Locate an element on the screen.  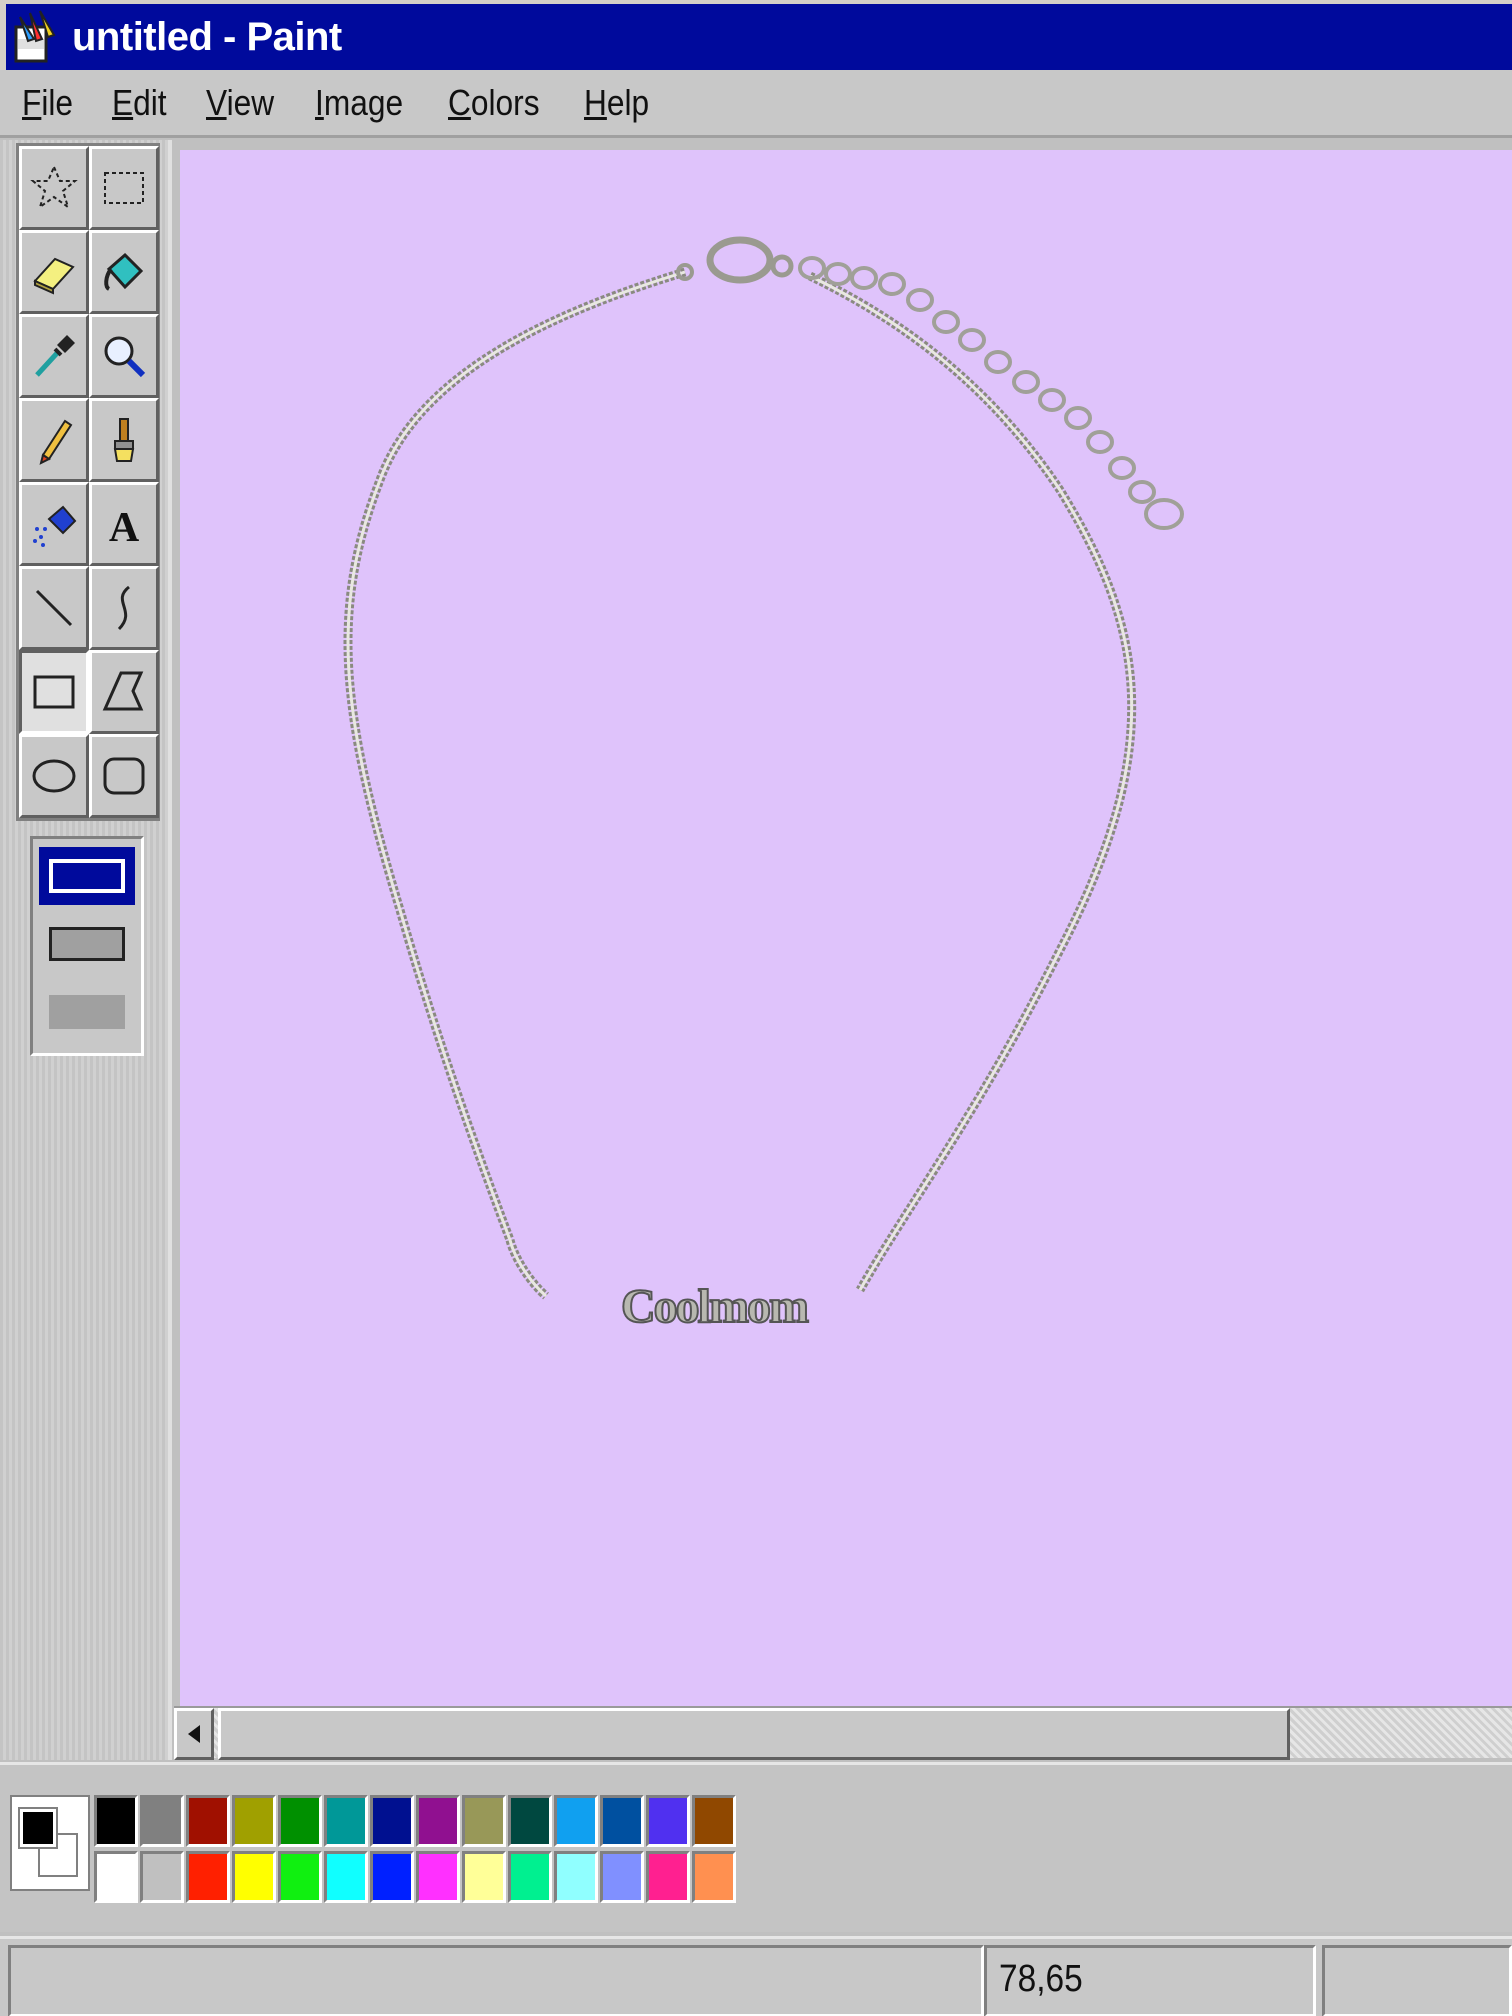
outline-swatch is located at coordinates (87, 876).